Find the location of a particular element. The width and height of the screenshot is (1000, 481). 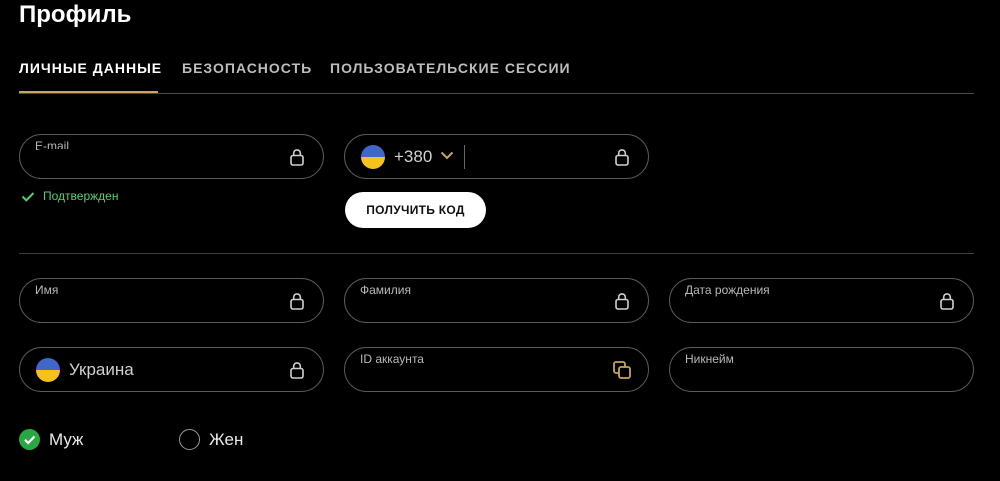

birth-date-value-redacted is located at coordinates (740, 308).